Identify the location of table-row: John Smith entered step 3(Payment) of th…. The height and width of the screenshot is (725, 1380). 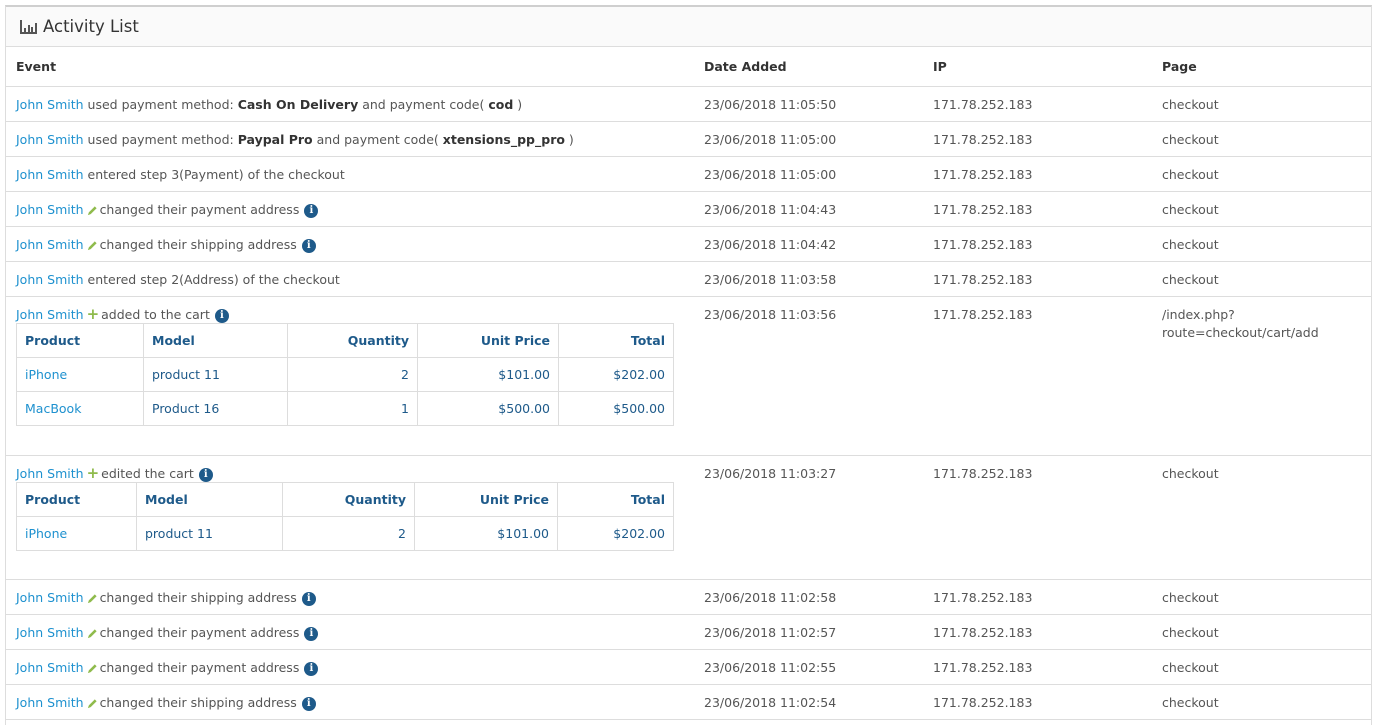
(688, 174).